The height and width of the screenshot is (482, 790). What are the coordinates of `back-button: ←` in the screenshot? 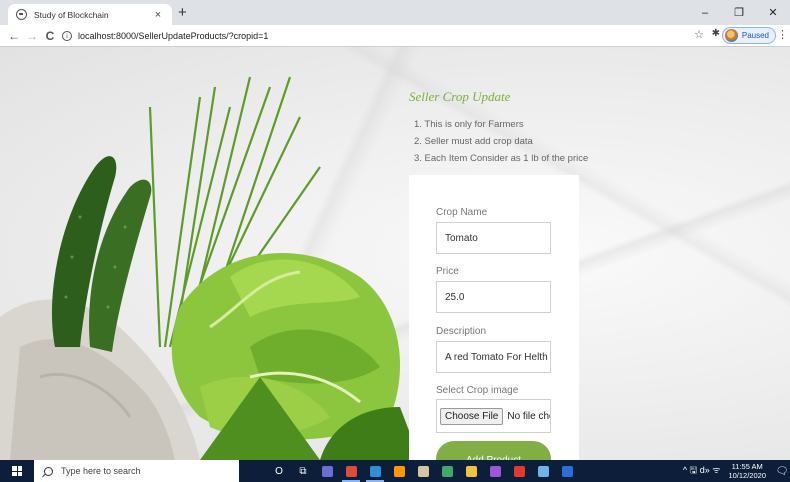 It's located at (14, 36).